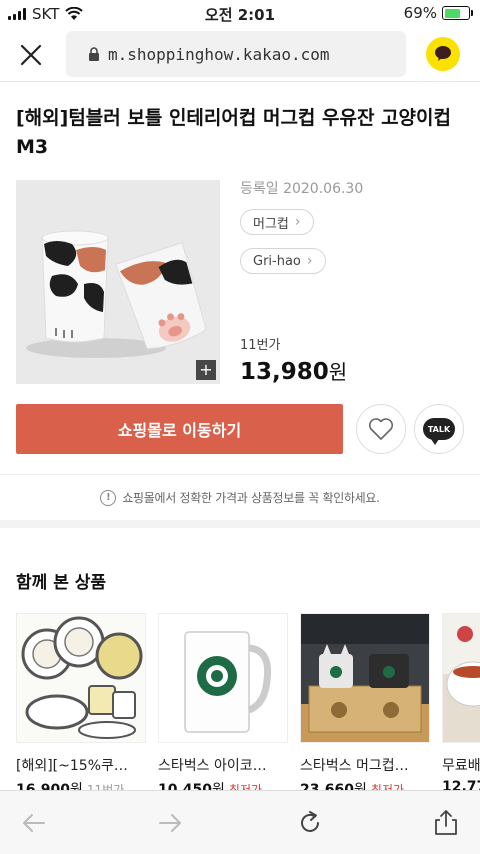 The width and height of the screenshot is (480, 854). I want to click on related-item: 스타벅스 아이코… 10,450원최저가, so click(223, 706).